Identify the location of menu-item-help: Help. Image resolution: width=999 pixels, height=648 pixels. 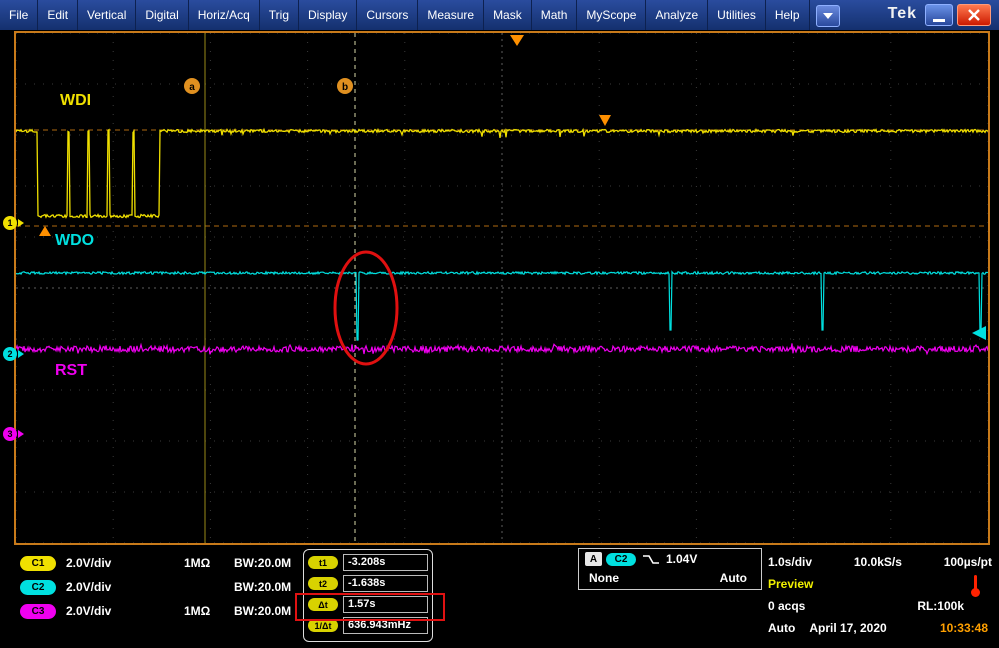
(788, 15).